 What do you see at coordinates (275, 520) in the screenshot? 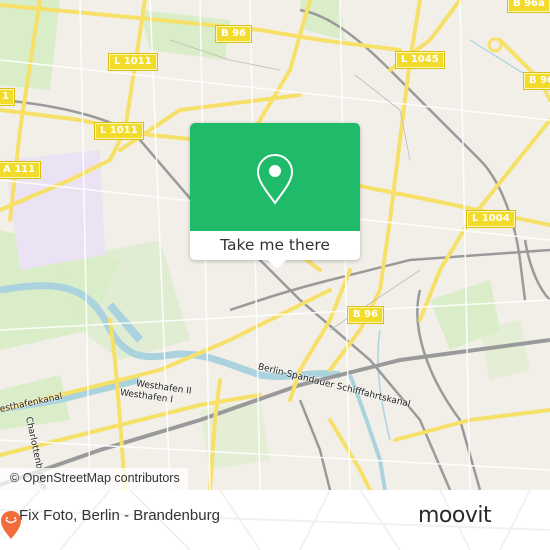
I see `footer-bar: Fix Foto, Berlin - Brandenburg moovit` at bounding box center [275, 520].